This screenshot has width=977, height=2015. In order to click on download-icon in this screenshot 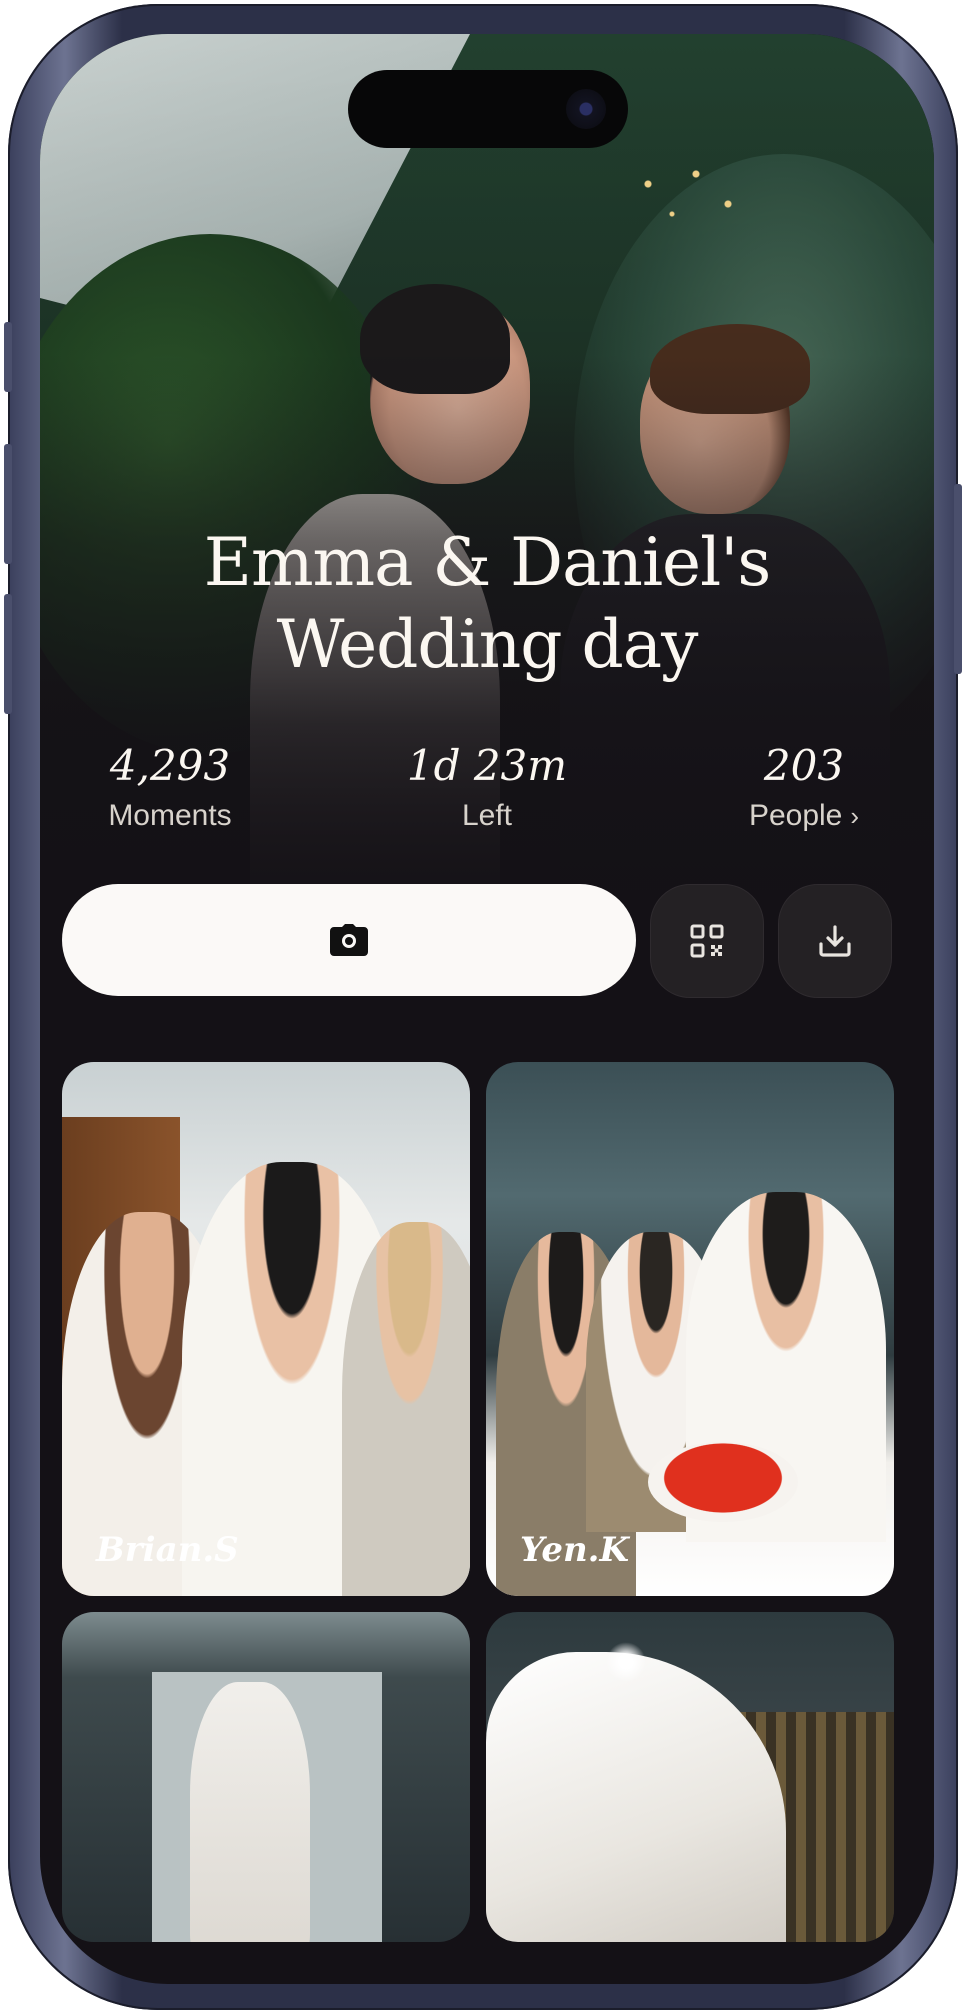, I will do `click(835, 941)`.